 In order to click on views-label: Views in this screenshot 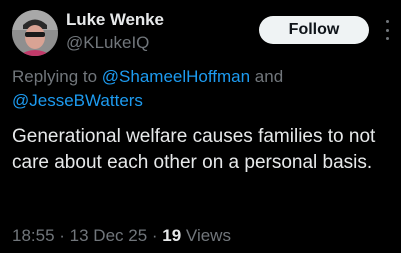, I will do `click(206, 235)`.